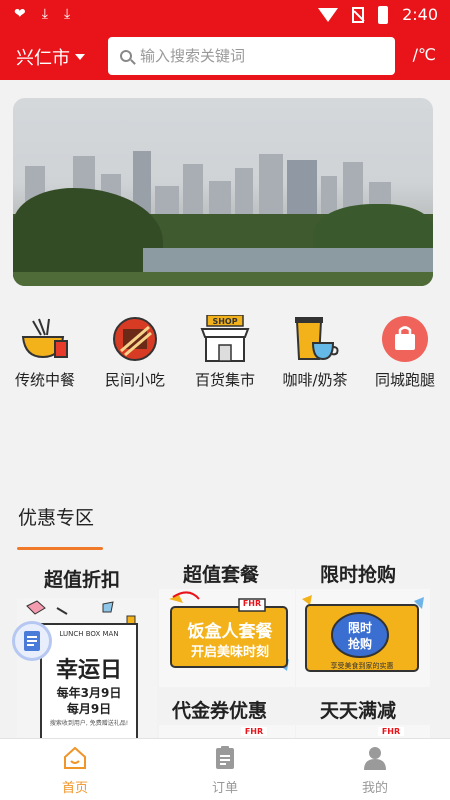 This screenshot has height=800, width=450. What do you see at coordinates (375, 758) in the screenshot?
I see `profile-icon` at bounding box center [375, 758].